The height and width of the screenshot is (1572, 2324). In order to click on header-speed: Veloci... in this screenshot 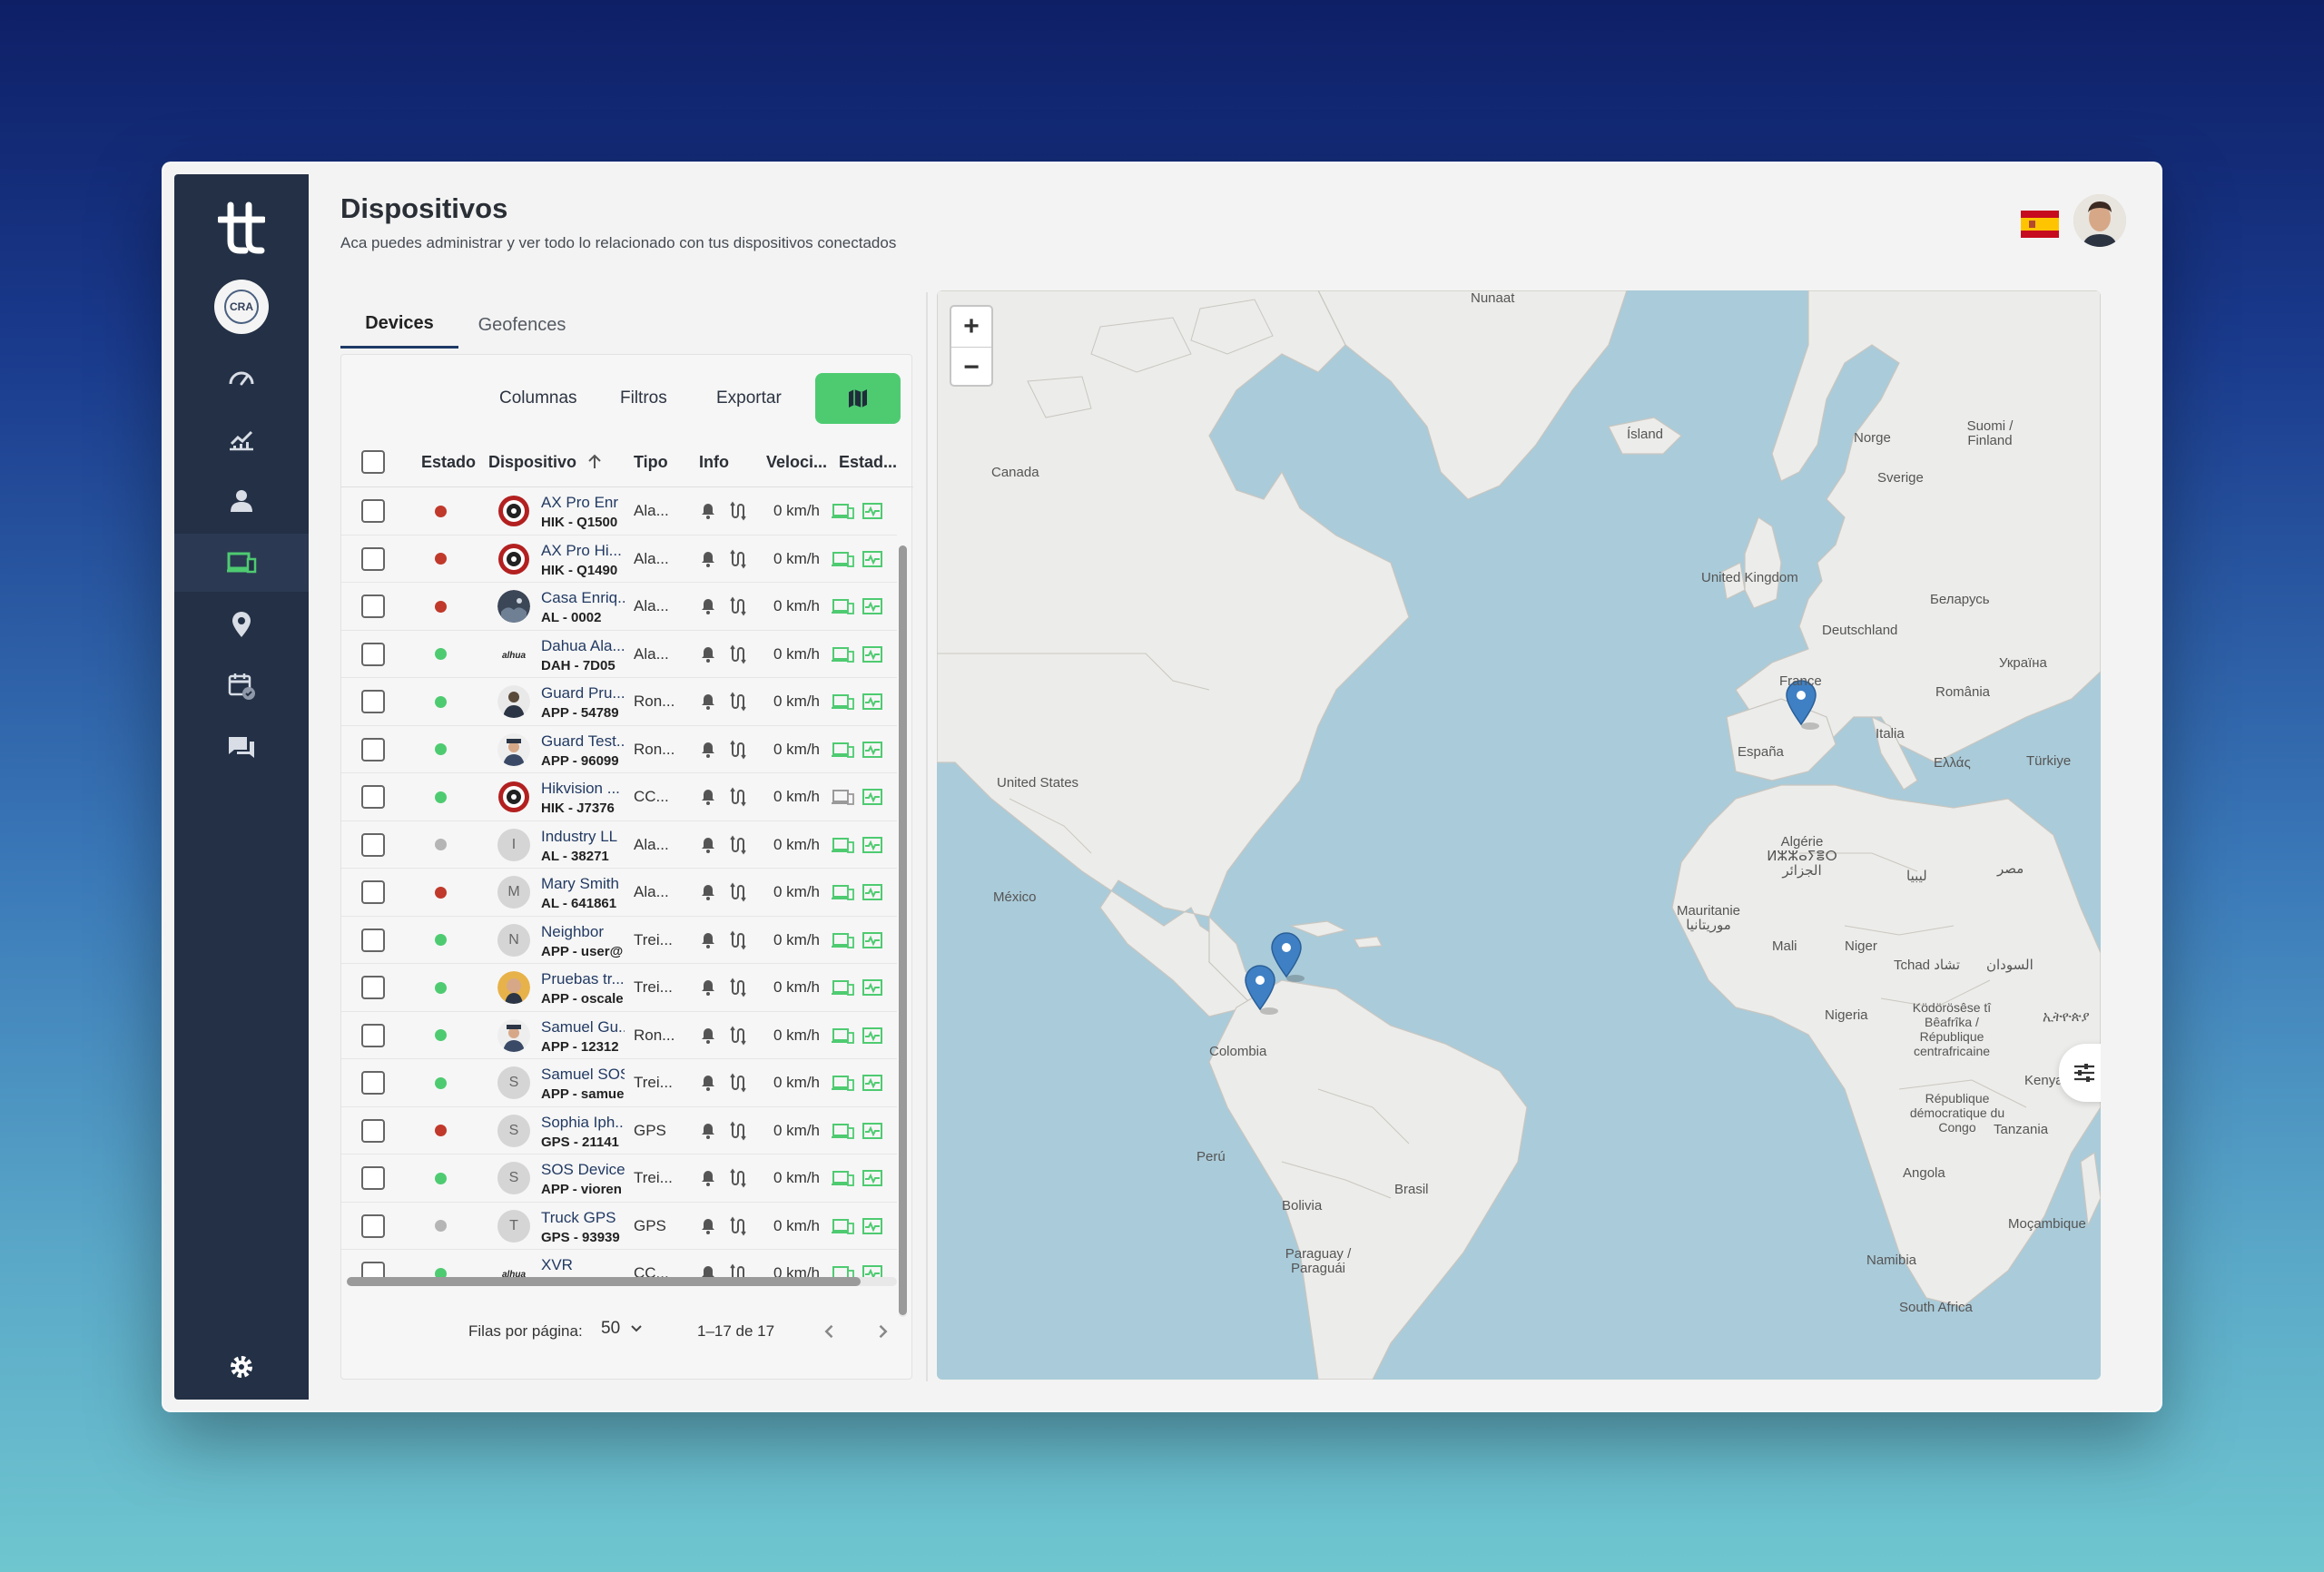, I will do `click(796, 462)`.